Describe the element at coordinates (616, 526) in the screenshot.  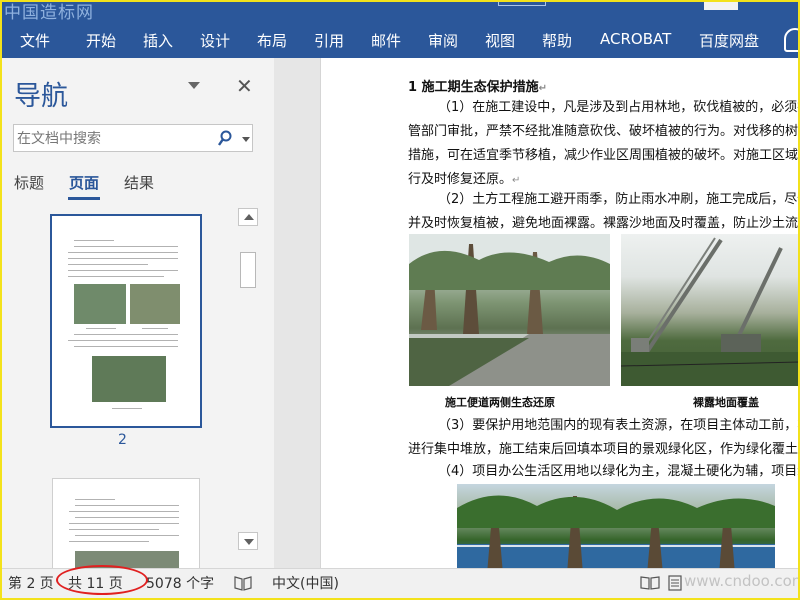
I see `photo-office-greening` at that location.